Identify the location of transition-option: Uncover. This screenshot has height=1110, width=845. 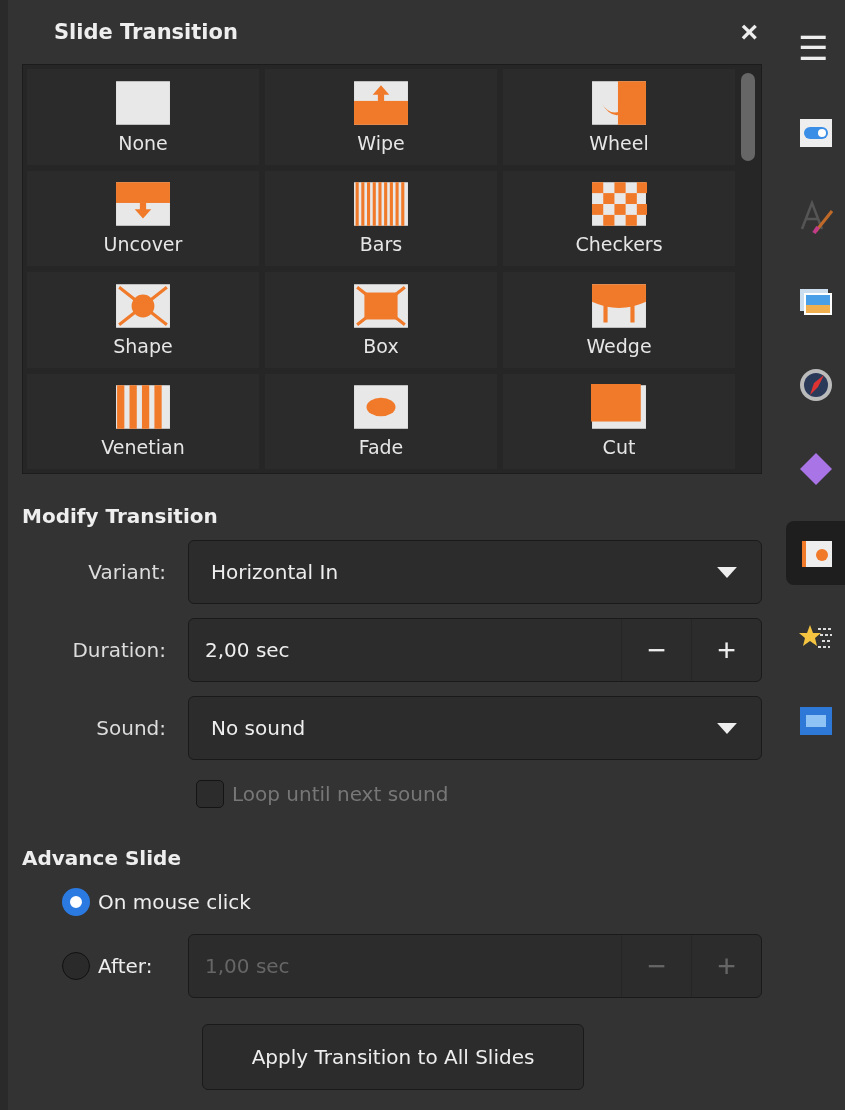
(143, 218).